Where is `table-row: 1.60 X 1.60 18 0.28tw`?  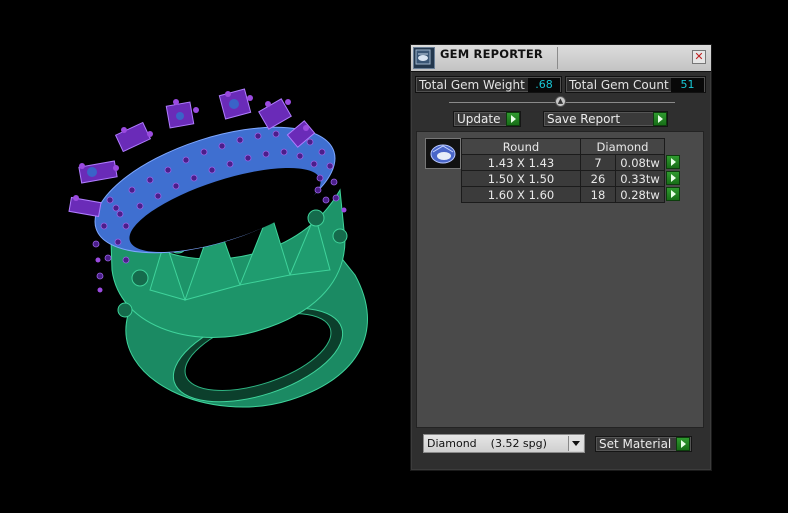
table-row: 1.60 X 1.60 18 0.28tw is located at coordinates (571, 194).